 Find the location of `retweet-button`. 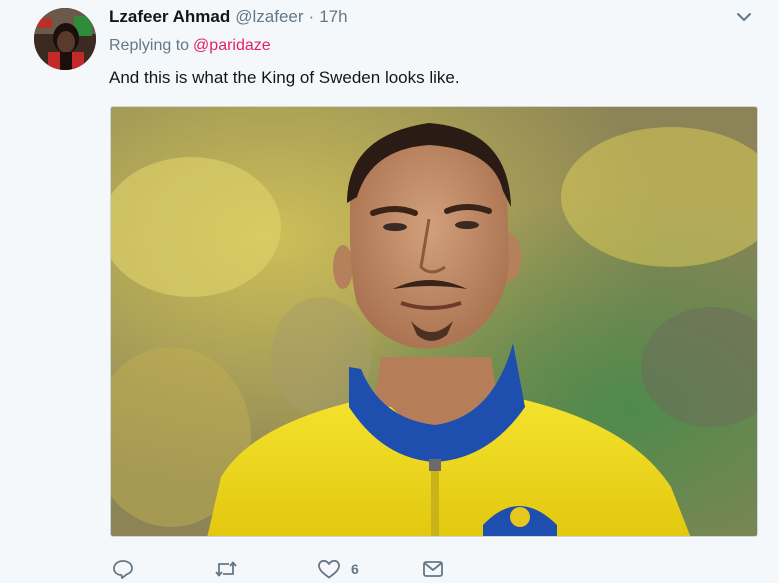

retweet-button is located at coordinates (226, 569).